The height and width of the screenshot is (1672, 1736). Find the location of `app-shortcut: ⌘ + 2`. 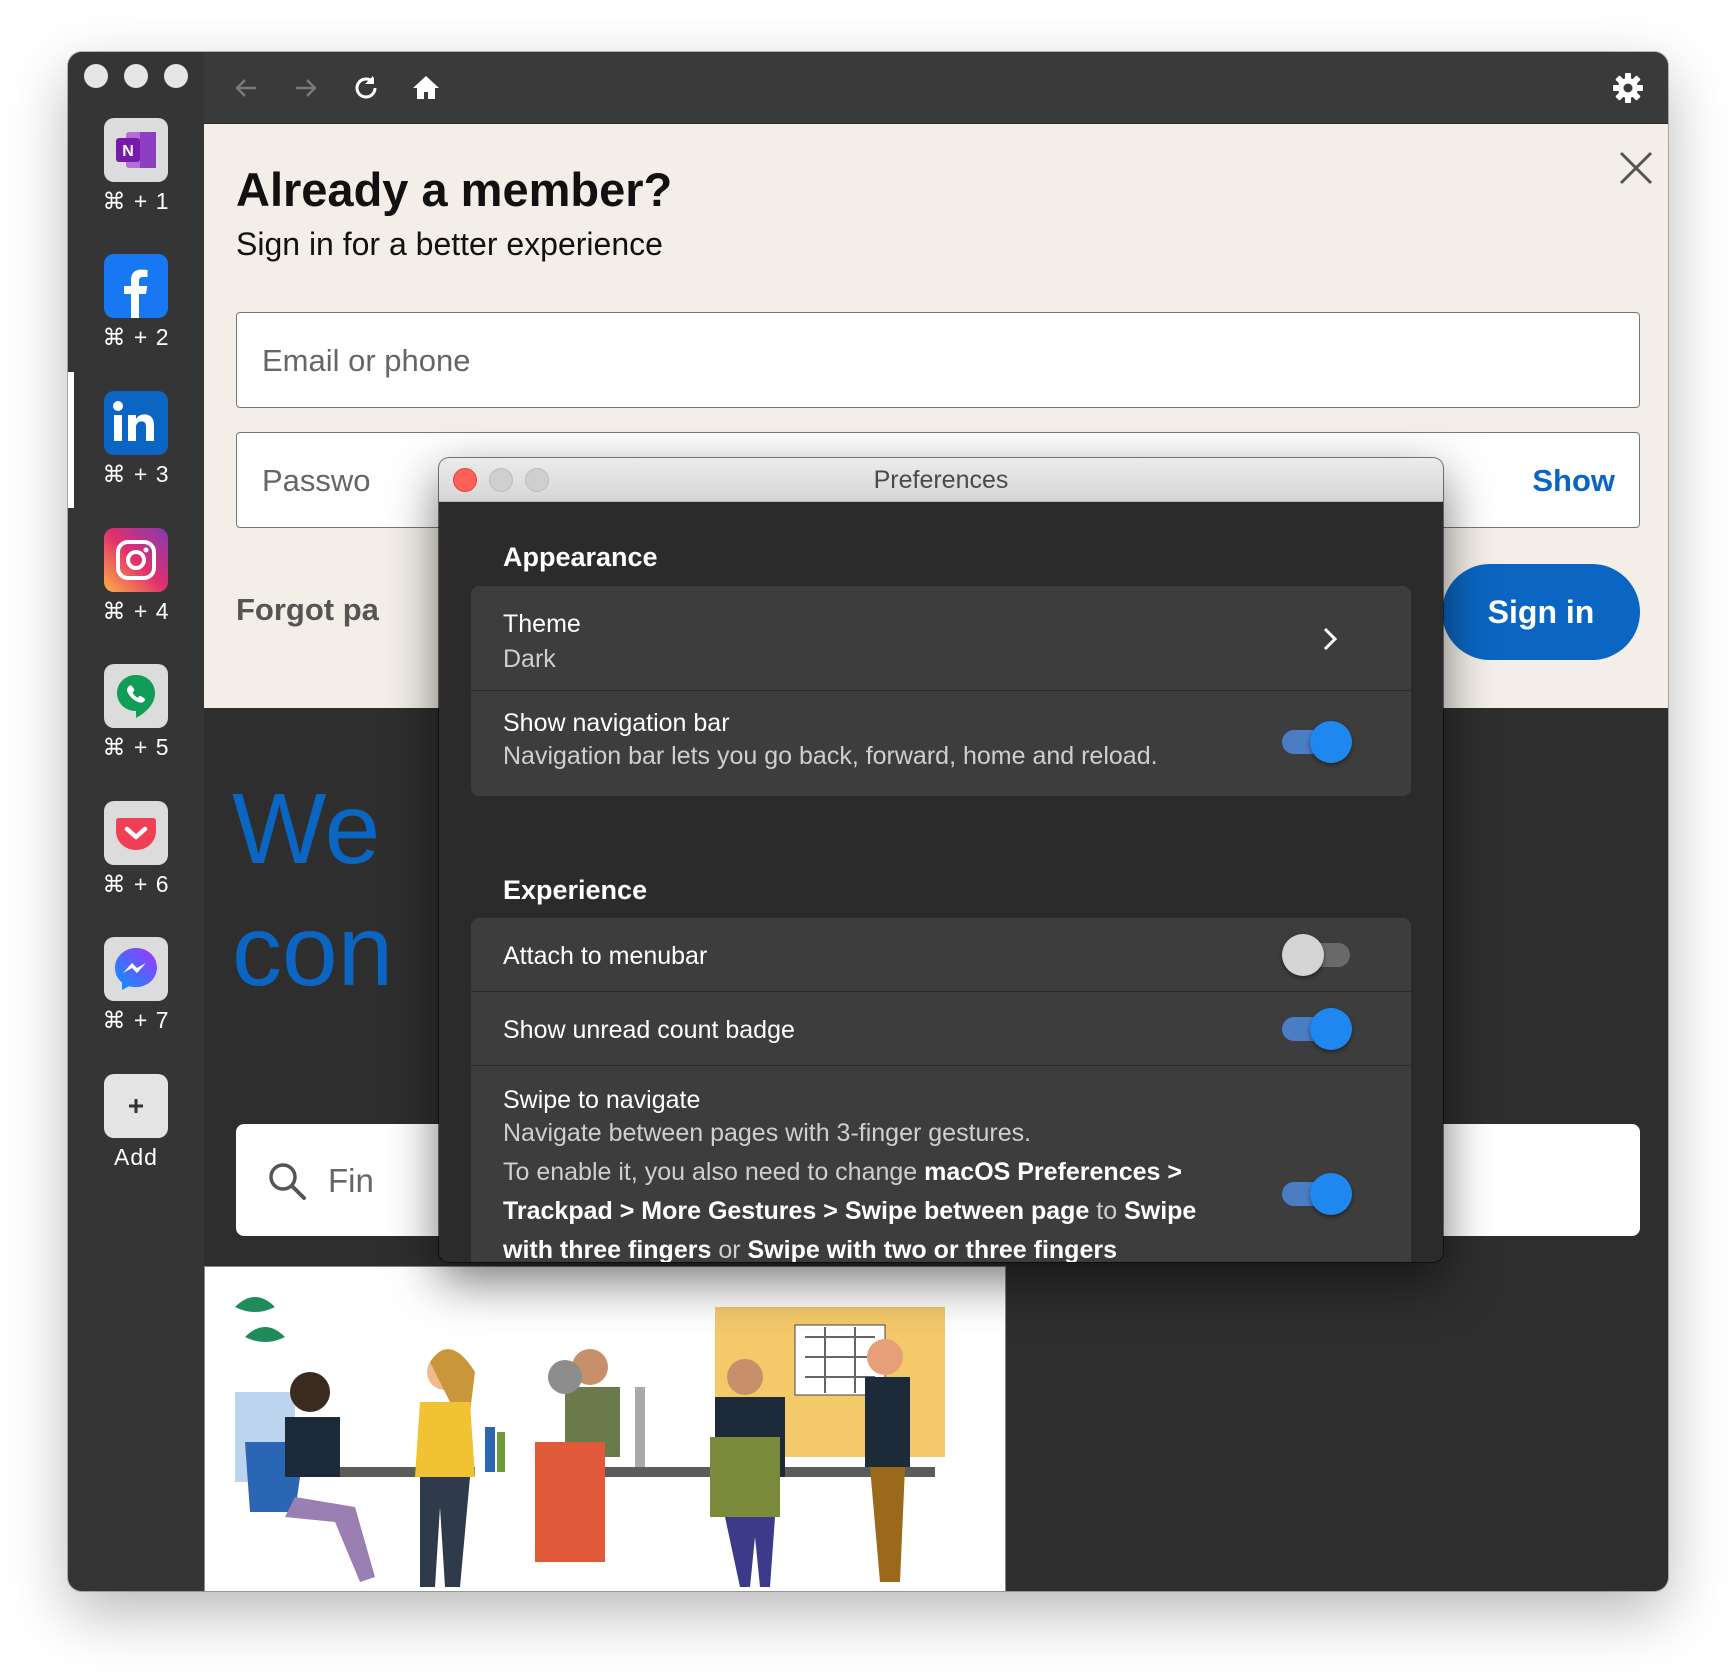

app-shortcut: ⌘ + 2 is located at coordinates (136, 337).